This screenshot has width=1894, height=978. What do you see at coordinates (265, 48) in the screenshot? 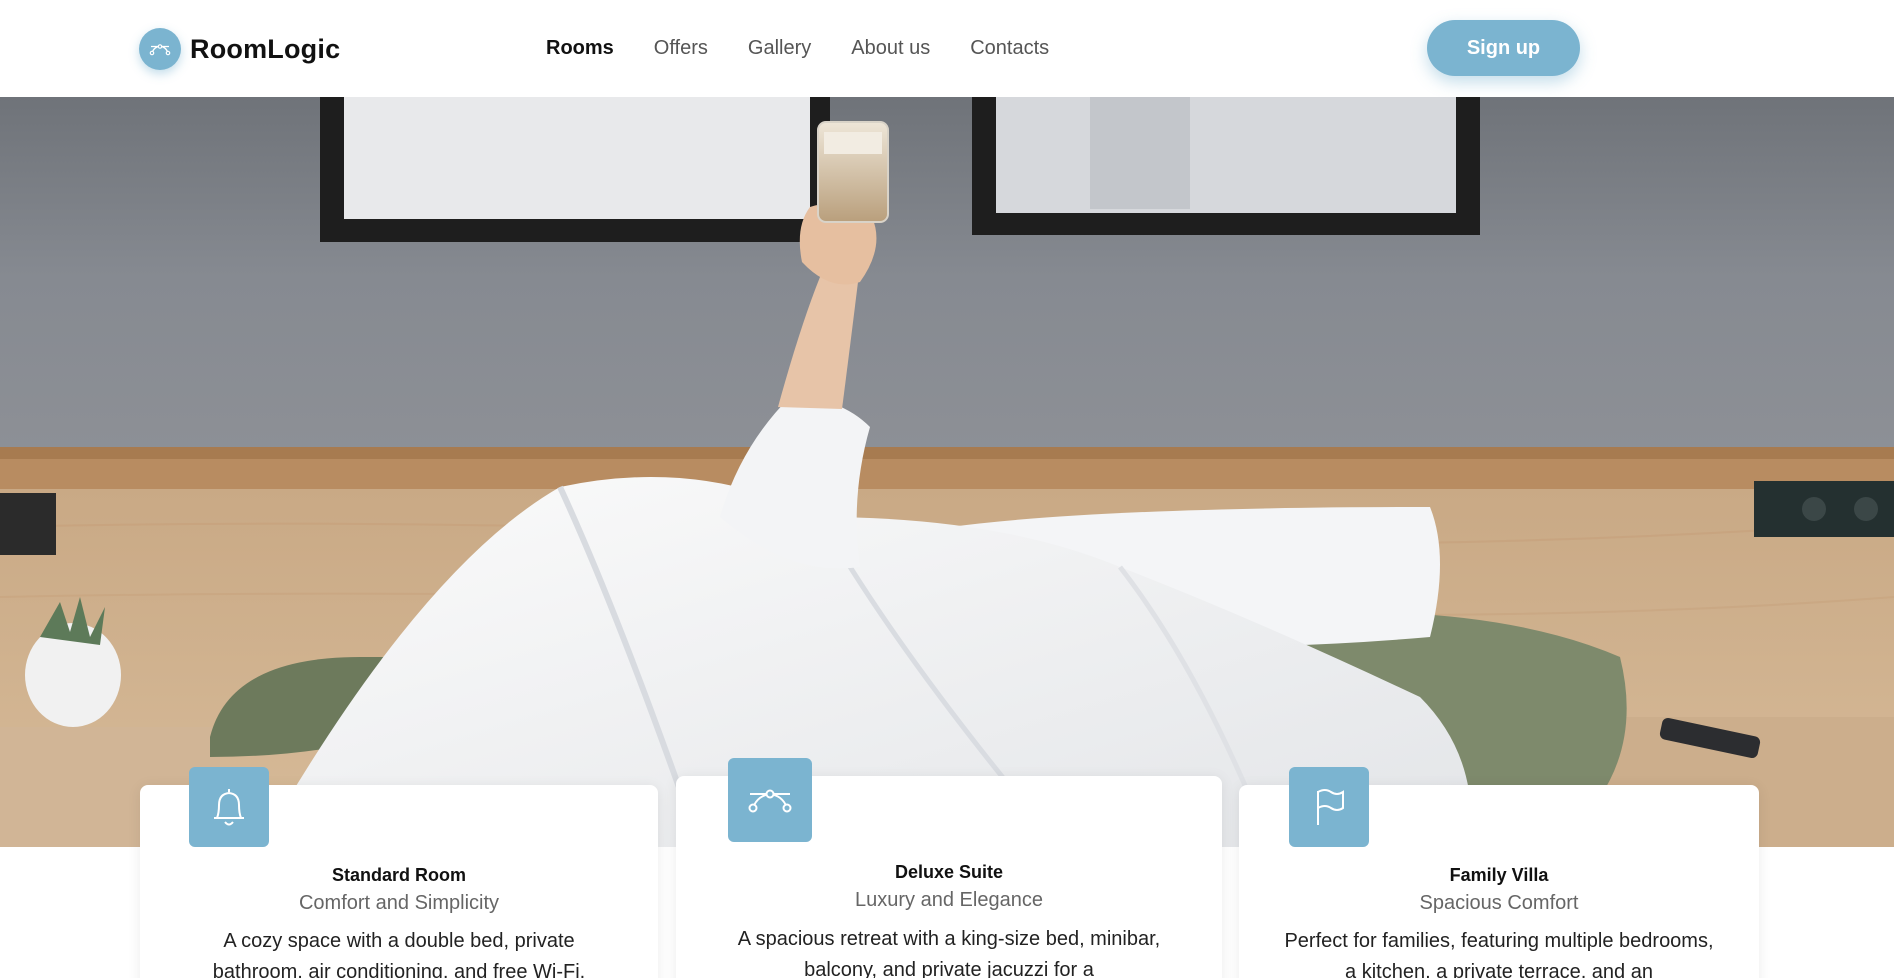
I see `brand-name: RoomLogic` at bounding box center [265, 48].